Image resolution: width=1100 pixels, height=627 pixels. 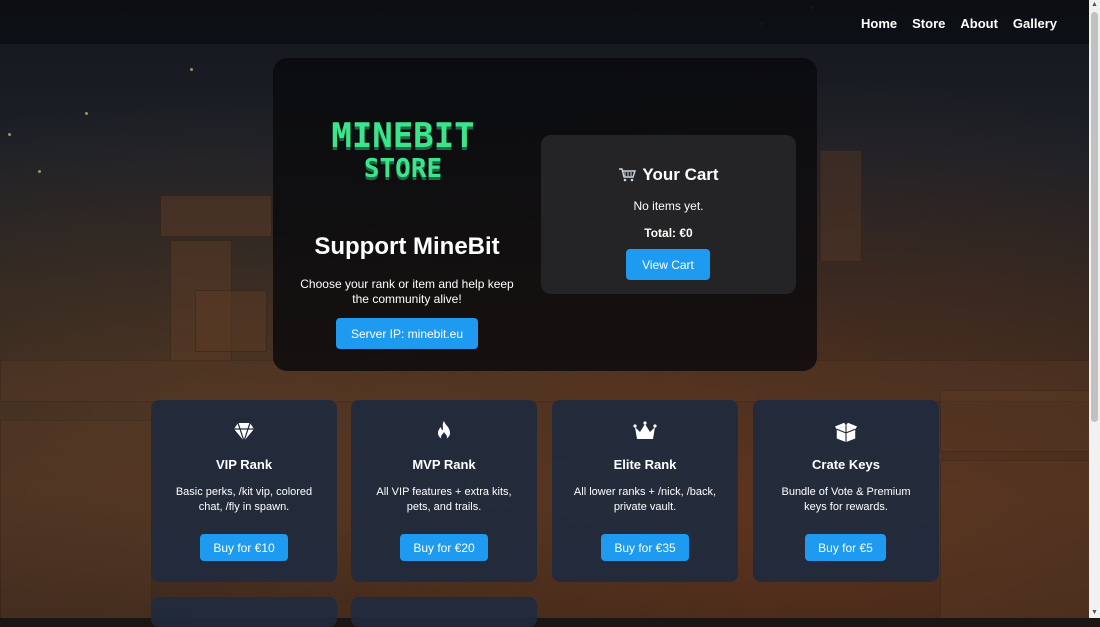 I want to click on scroll-down-arrow-icon: ▼, so click(x=1094, y=613).